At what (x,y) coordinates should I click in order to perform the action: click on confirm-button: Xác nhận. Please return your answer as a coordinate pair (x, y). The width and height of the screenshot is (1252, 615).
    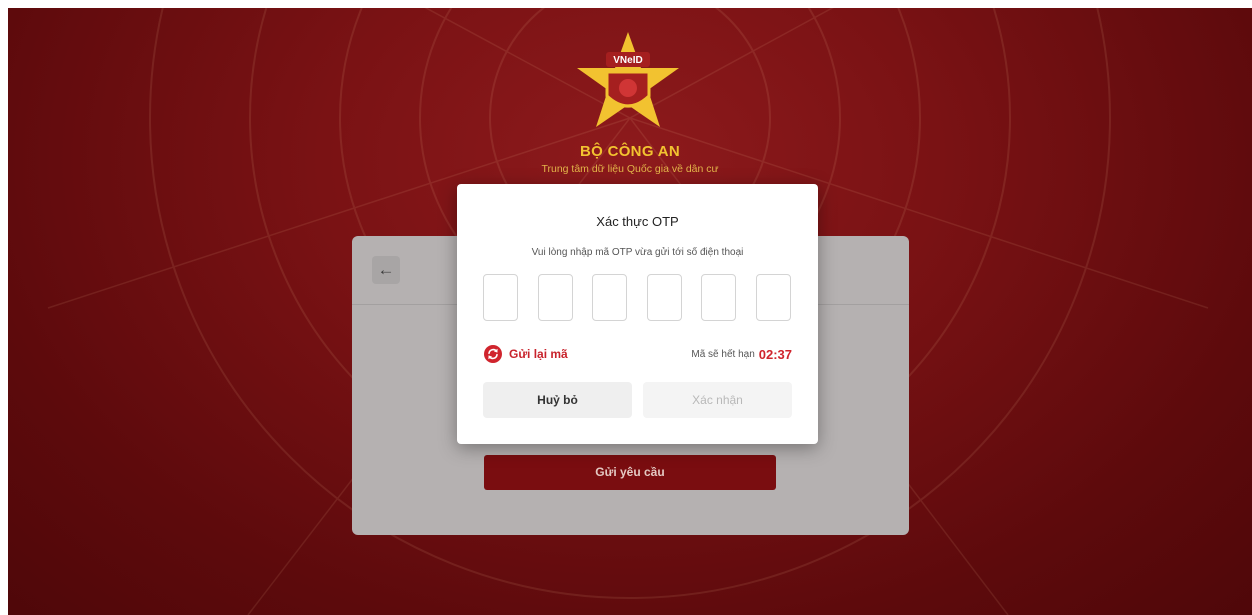
    Looking at the image, I should click on (717, 400).